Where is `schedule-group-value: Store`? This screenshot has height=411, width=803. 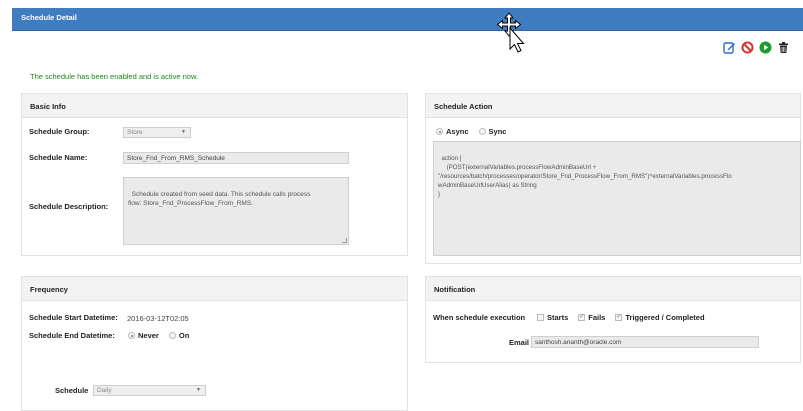 schedule-group-value: Store is located at coordinates (135, 132).